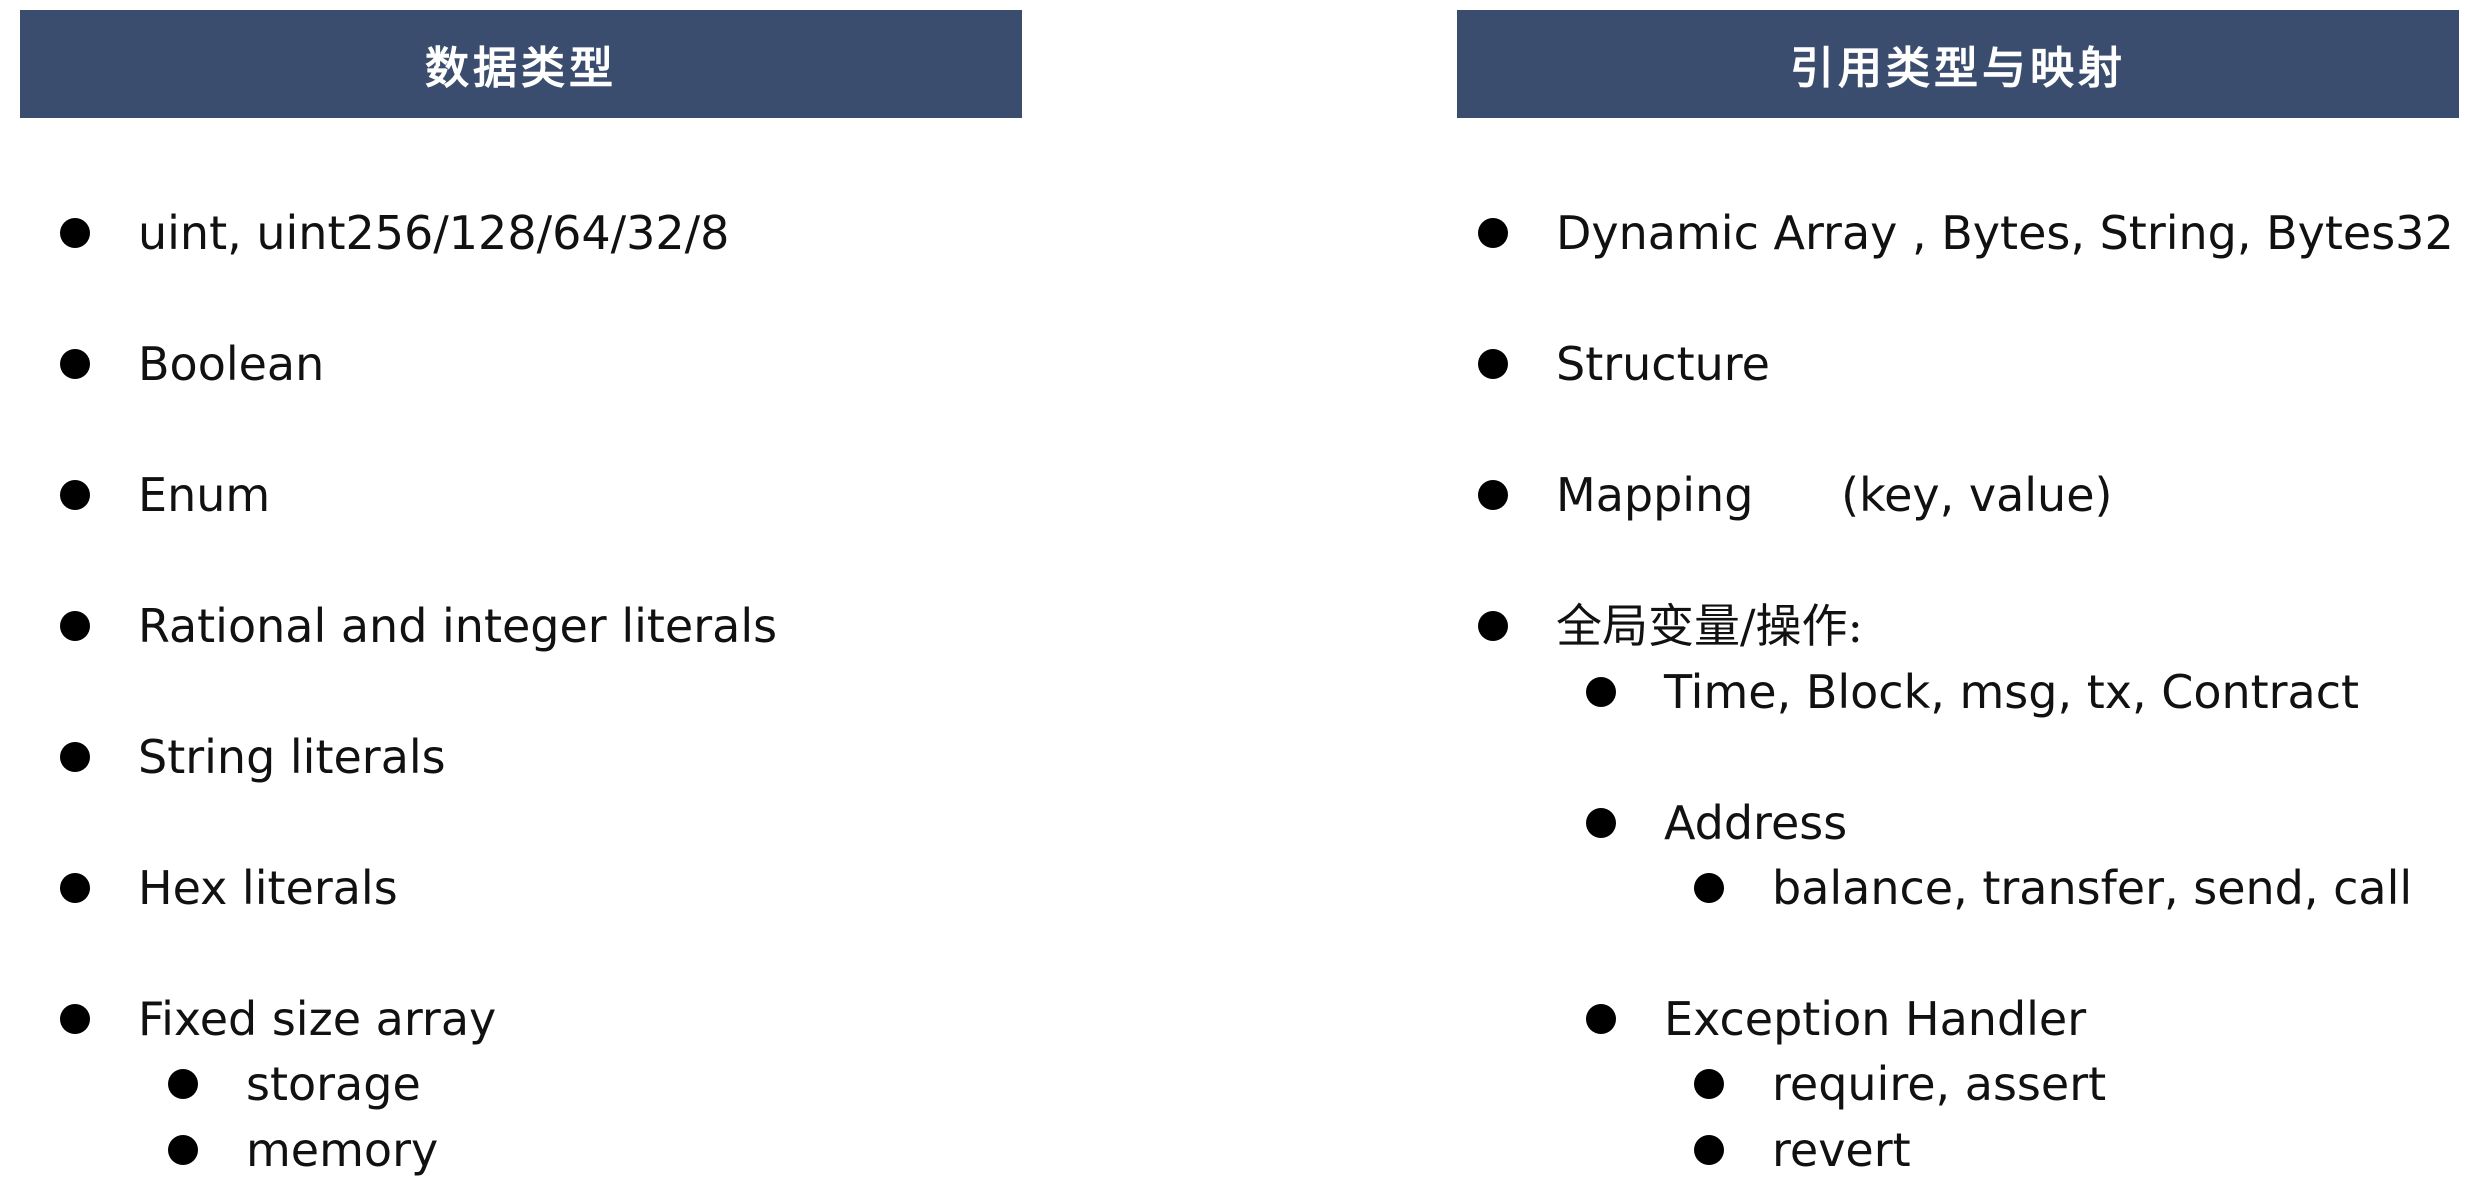 Image resolution: width=2484 pixels, height=1200 pixels. What do you see at coordinates (1663, 364) in the screenshot?
I see `list-item-label: Structure` at bounding box center [1663, 364].